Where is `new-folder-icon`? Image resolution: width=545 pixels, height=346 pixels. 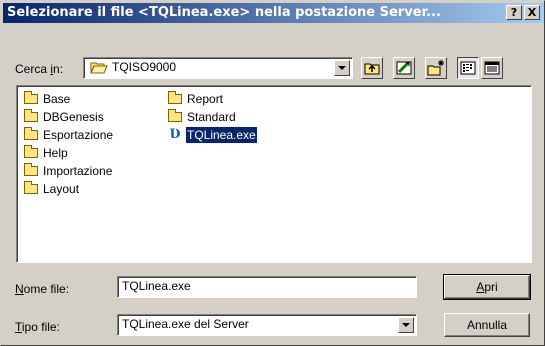
new-folder-icon is located at coordinates (435, 68).